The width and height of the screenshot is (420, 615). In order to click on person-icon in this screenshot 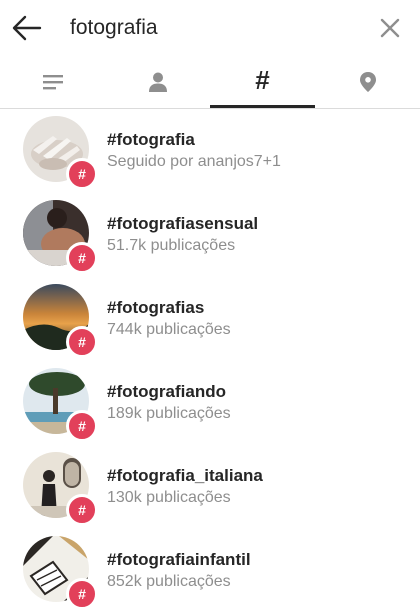, I will do `click(157, 82)`.